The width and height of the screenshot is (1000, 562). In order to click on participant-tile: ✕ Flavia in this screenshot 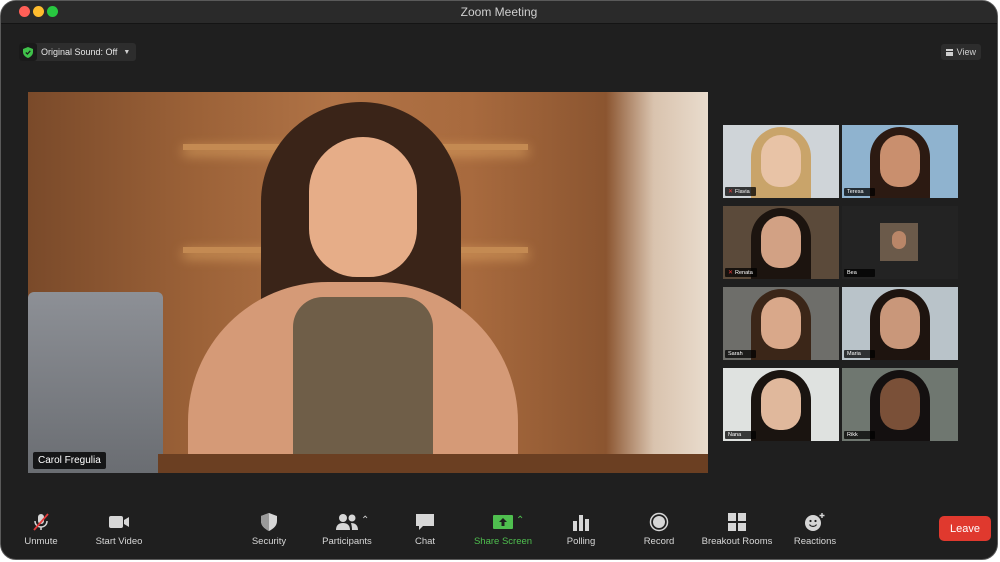, I will do `click(781, 161)`.